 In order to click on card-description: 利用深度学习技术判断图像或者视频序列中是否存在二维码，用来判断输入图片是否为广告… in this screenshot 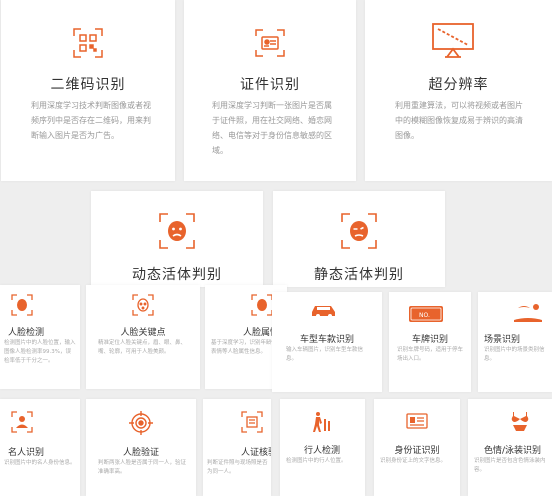, I will do `click(91, 120)`.